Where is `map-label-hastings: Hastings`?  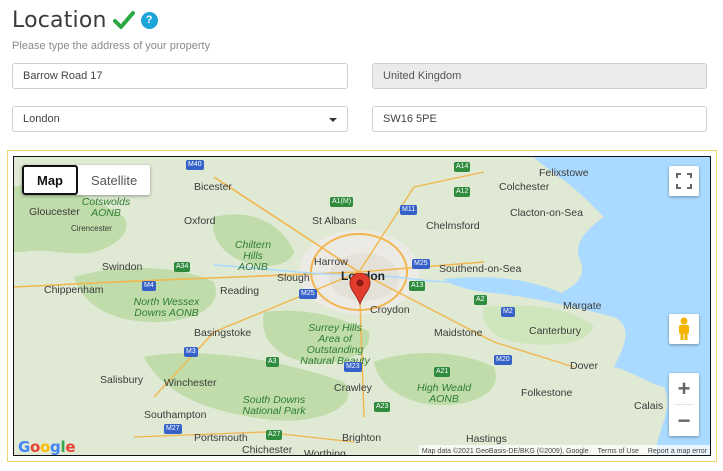 map-label-hastings: Hastings is located at coordinates (486, 439).